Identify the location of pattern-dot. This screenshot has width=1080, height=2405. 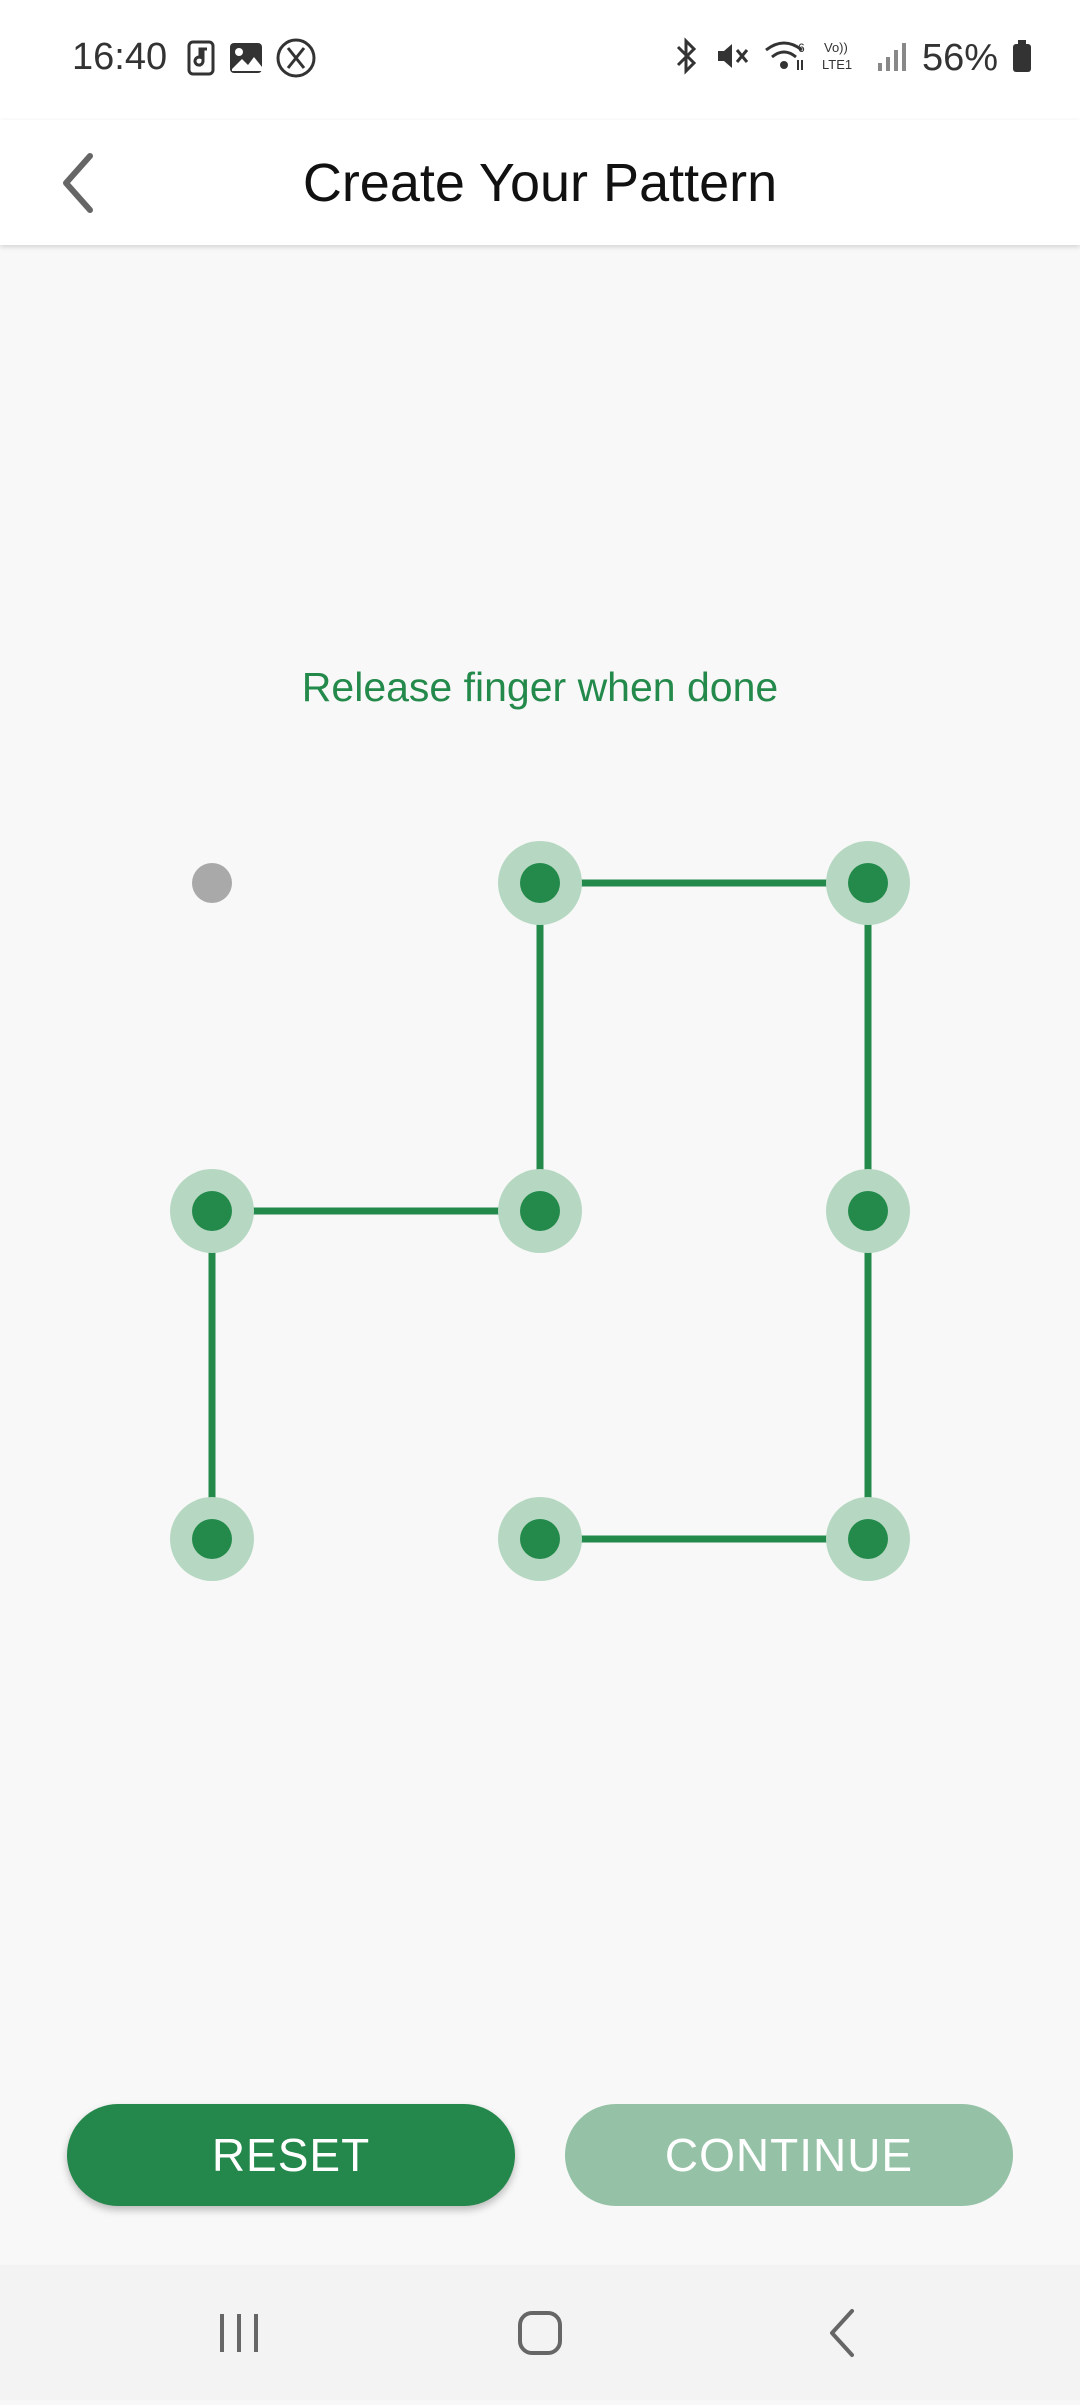
(212, 883).